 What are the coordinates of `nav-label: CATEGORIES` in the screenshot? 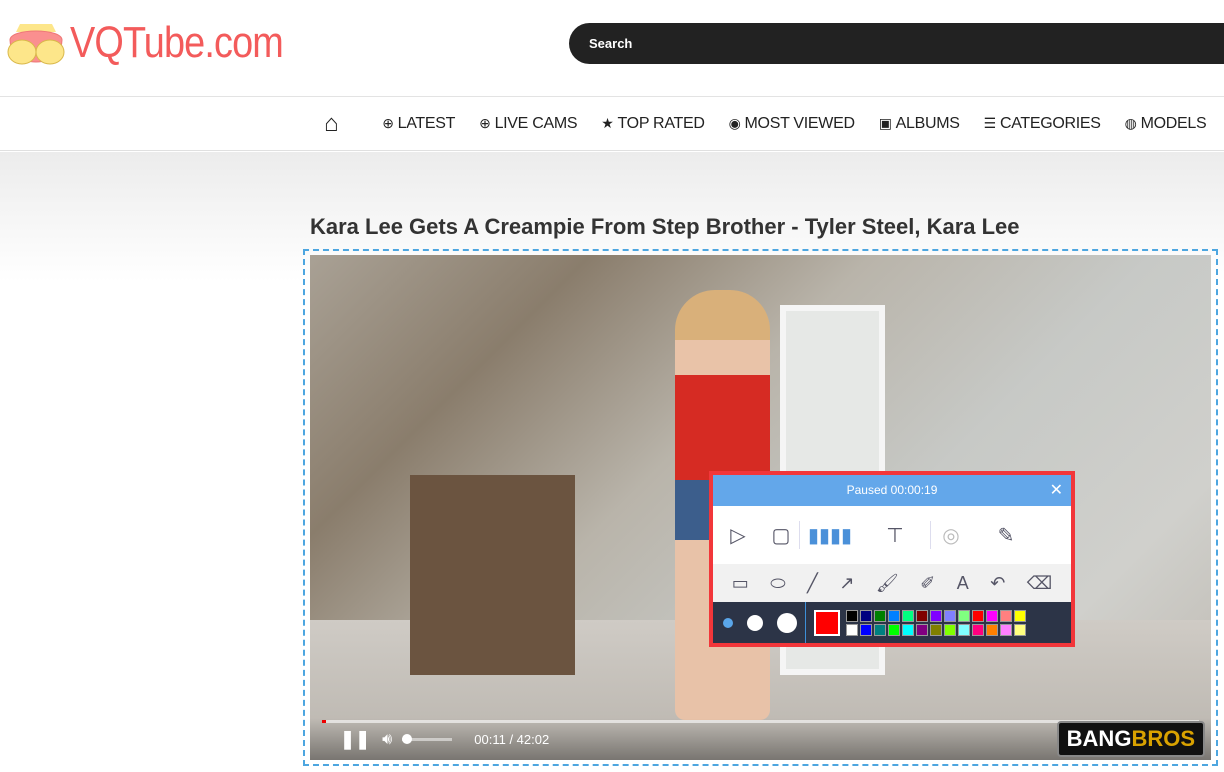 It's located at (1050, 123).